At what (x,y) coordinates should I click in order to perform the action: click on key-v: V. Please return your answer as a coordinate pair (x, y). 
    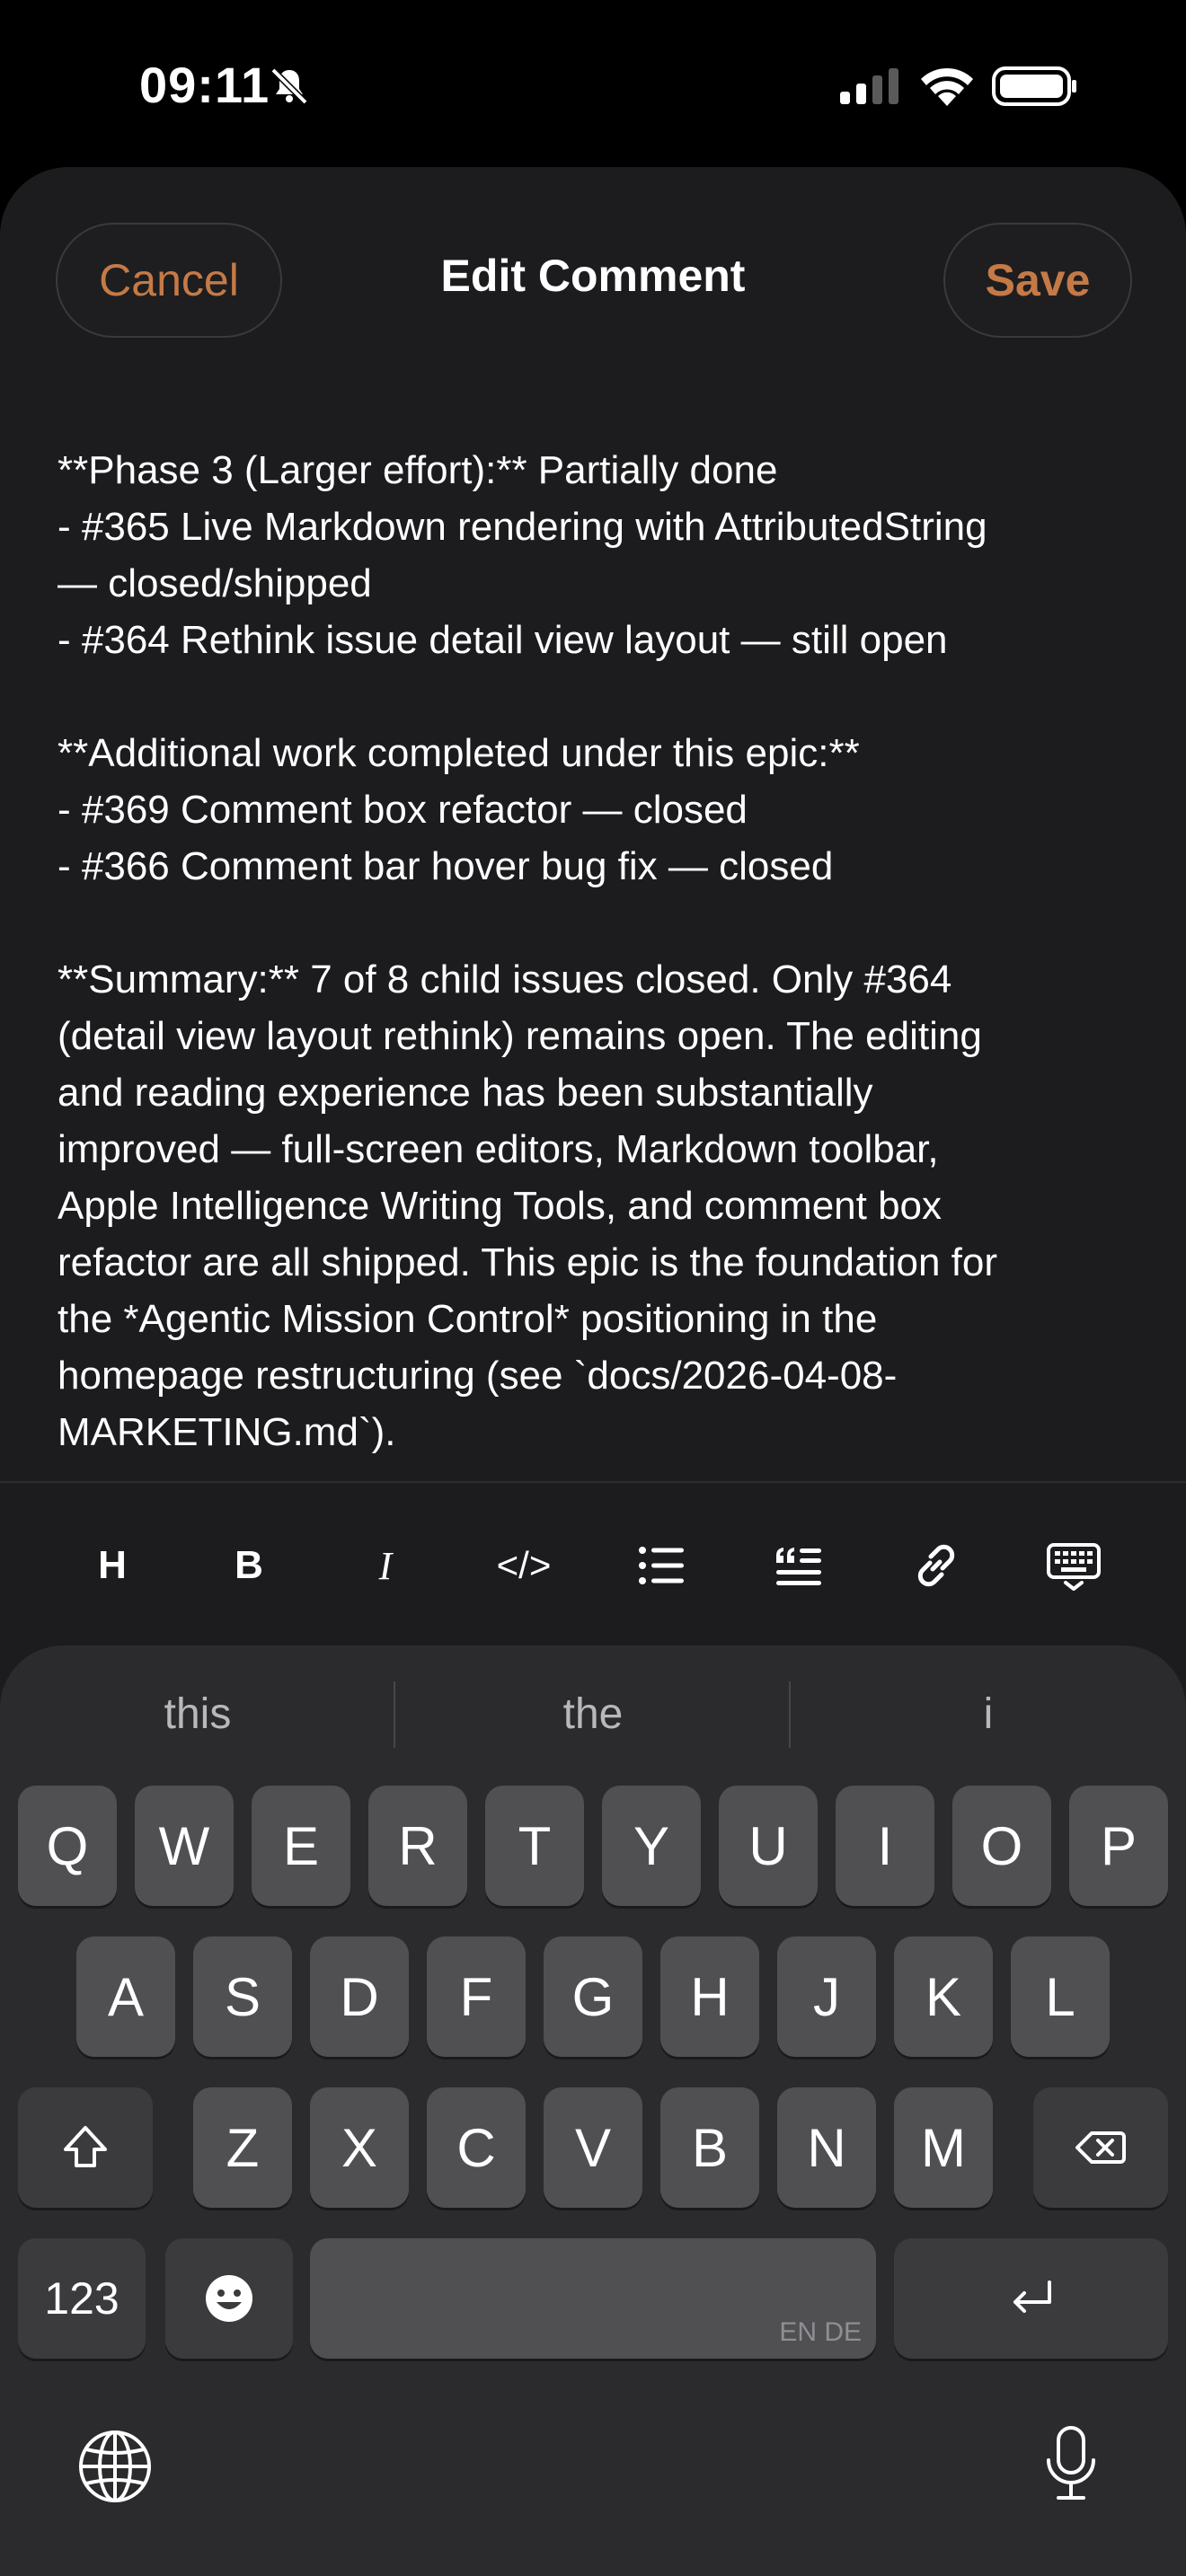
    Looking at the image, I should click on (593, 2147).